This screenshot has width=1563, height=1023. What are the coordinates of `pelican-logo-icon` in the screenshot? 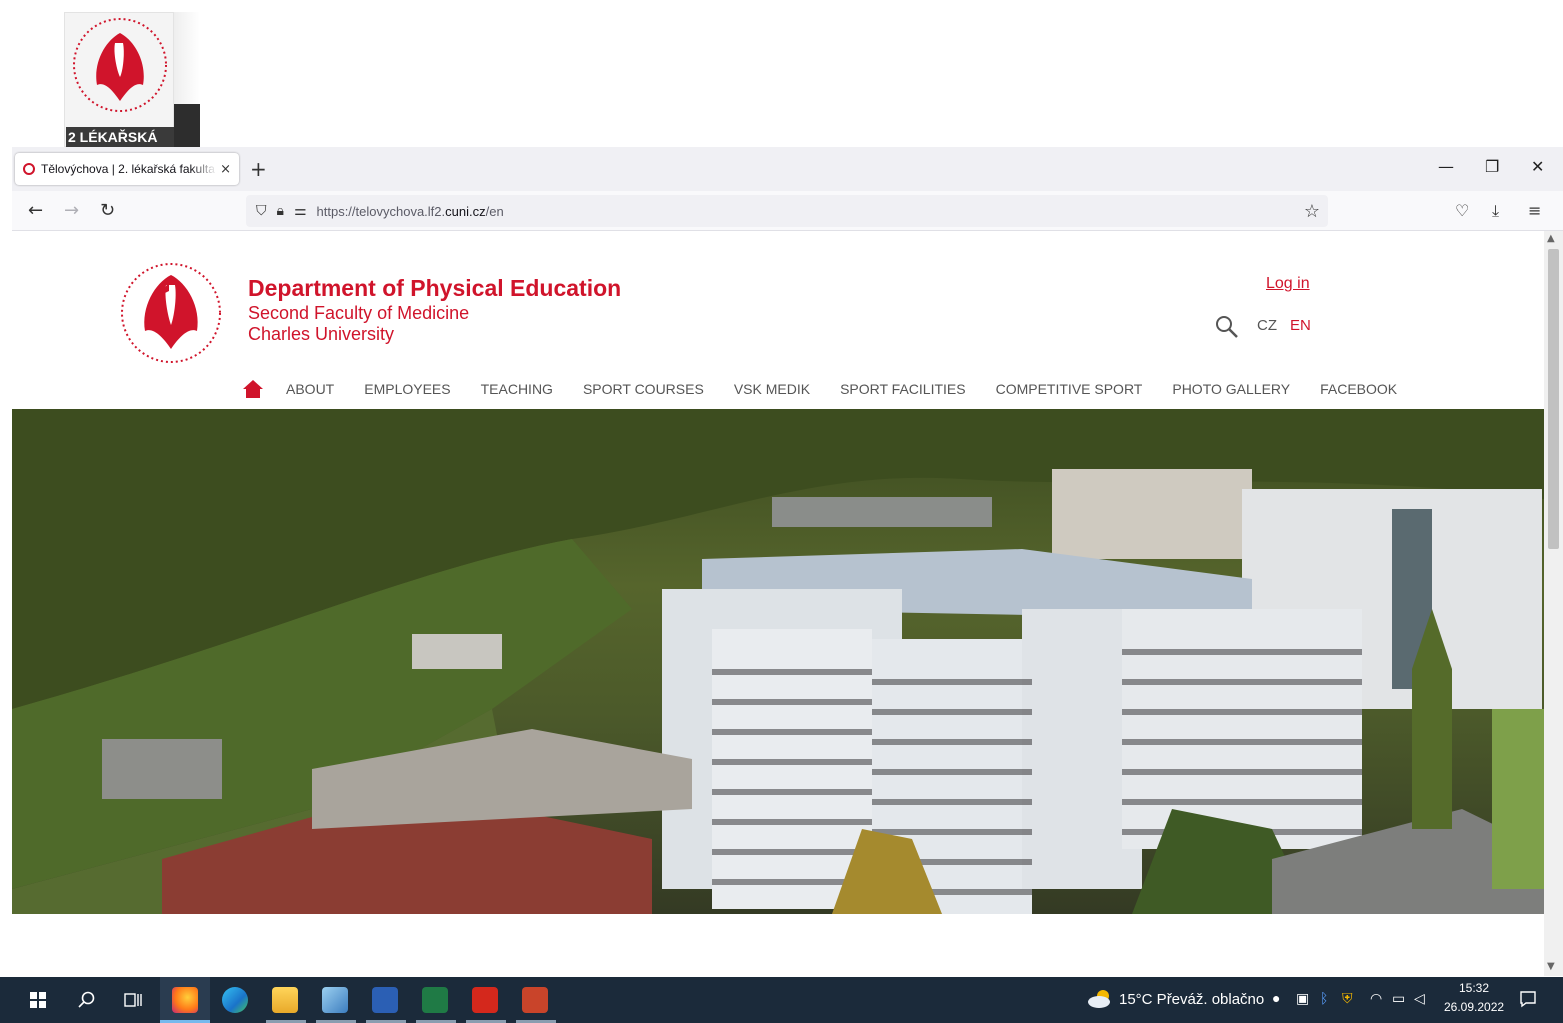 It's located at (120, 65).